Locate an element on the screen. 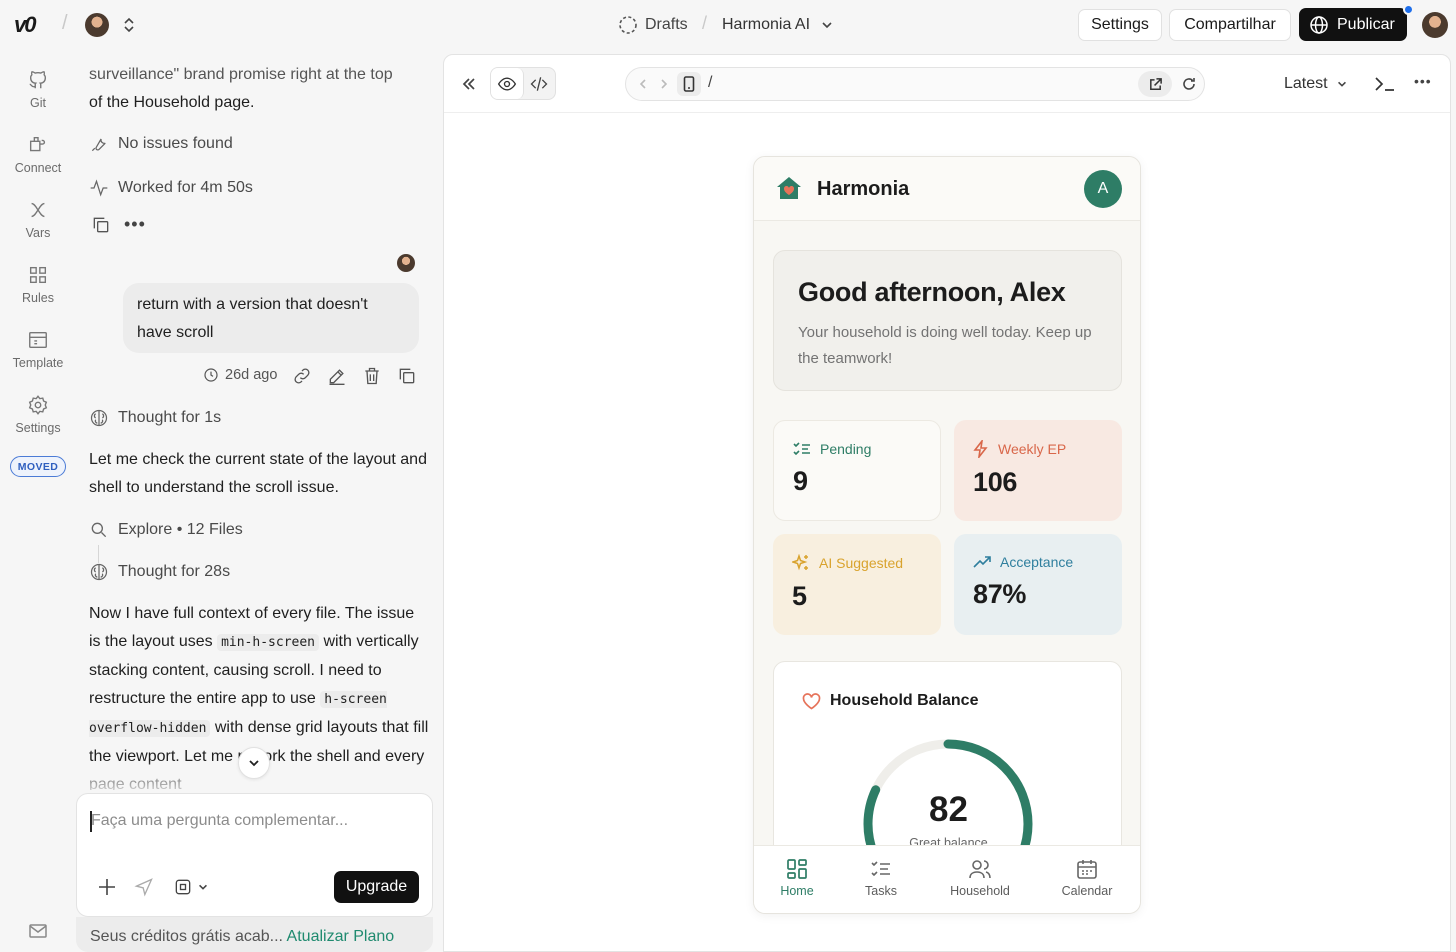  upgrade-button: Upgrade is located at coordinates (376, 887).